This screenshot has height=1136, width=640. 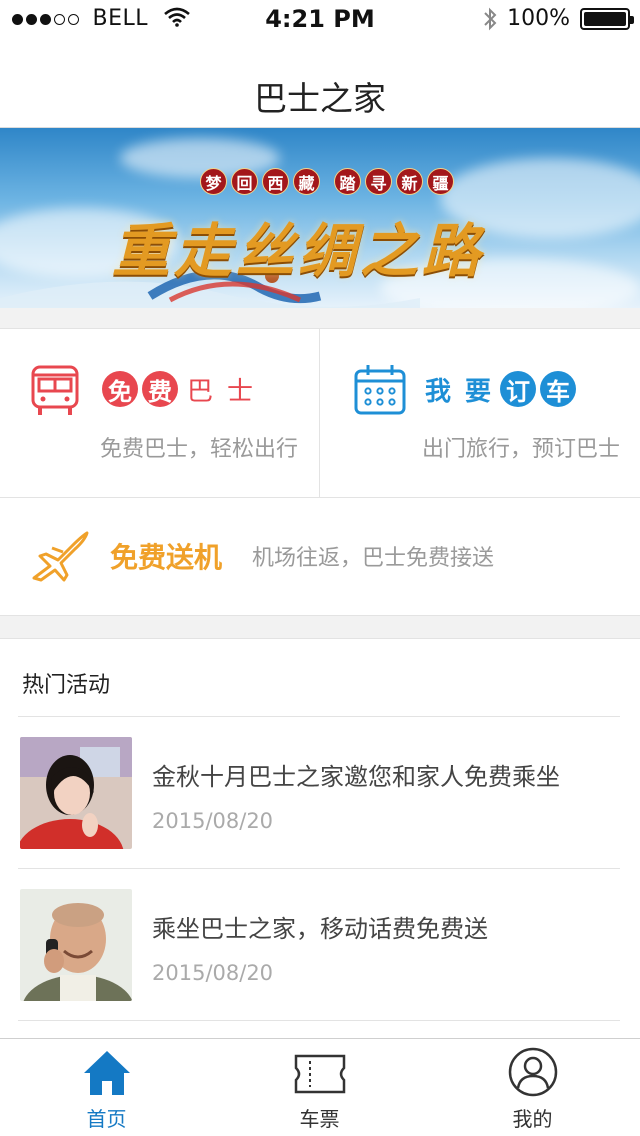 What do you see at coordinates (106, 1119) in the screenshot?
I see `tab-label: 首页` at bounding box center [106, 1119].